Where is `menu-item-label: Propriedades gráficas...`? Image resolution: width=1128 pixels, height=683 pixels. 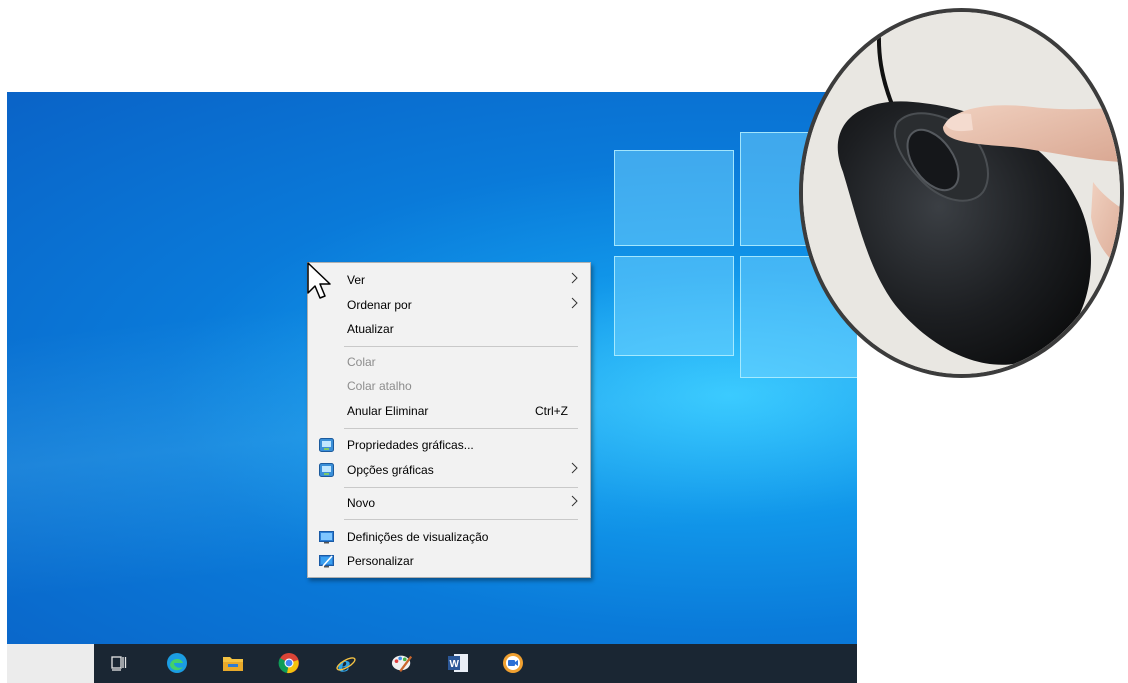
menu-item-label: Propriedades gráficas... is located at coordinates (410, 445).